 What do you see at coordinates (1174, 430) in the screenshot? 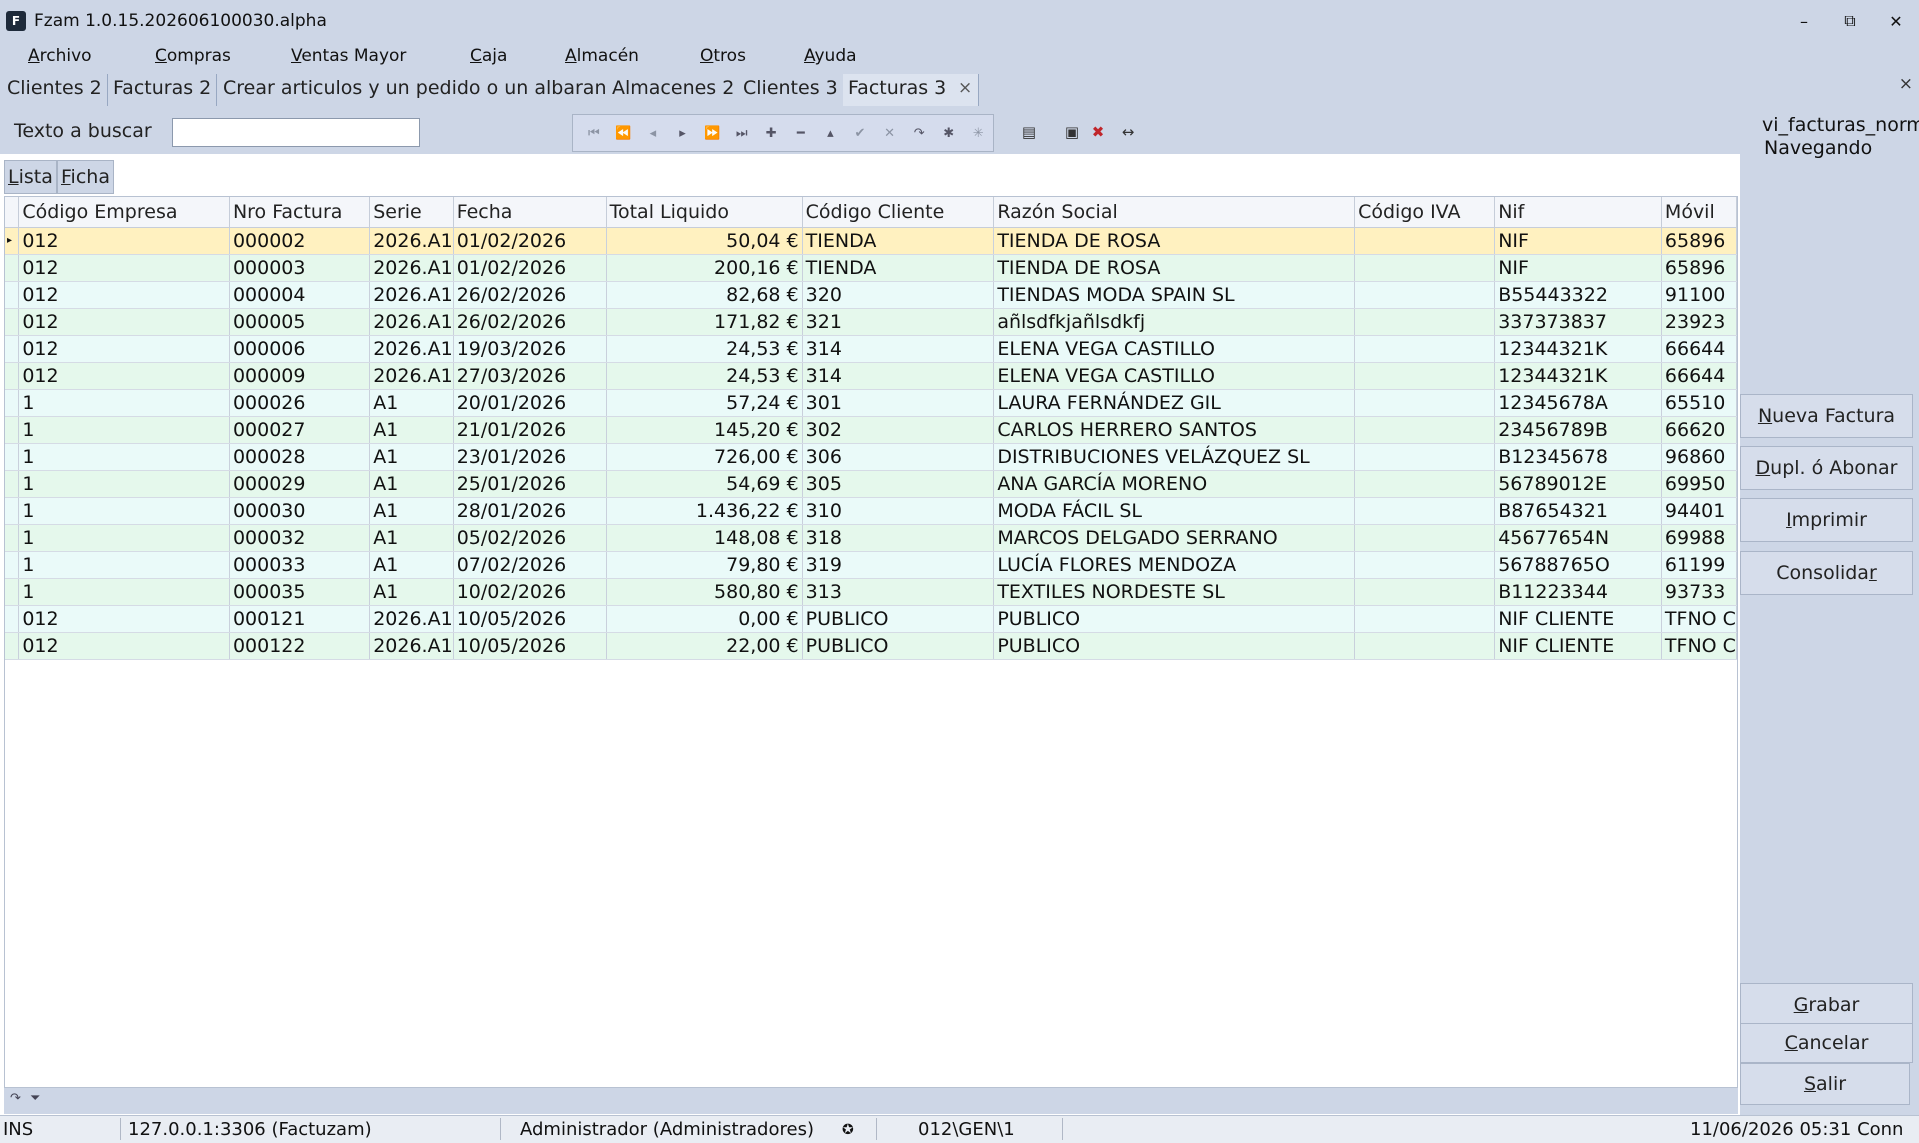
I see `table-cell: CARLOS HERRERO SANTOS` at bounding box center [1174, 430].